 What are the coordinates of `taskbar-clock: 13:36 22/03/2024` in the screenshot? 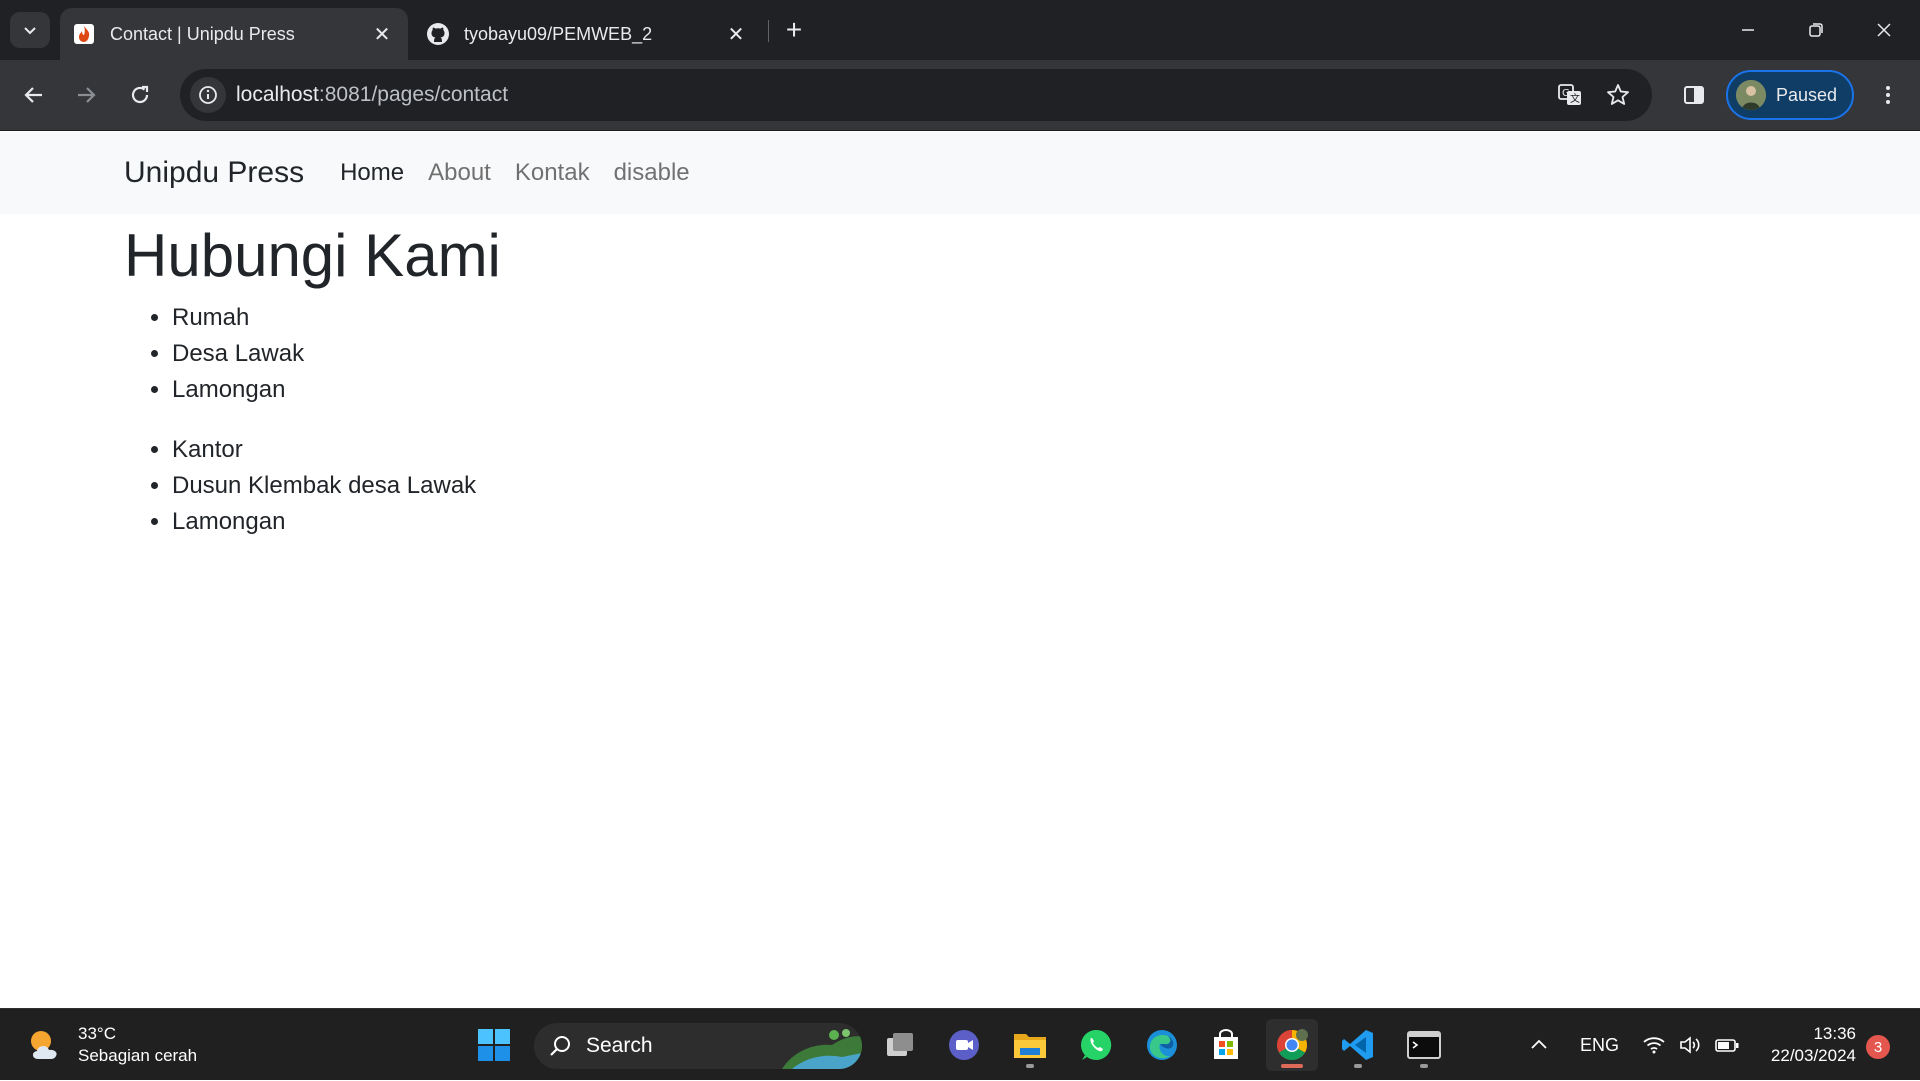 It's located at (1806, 1045).